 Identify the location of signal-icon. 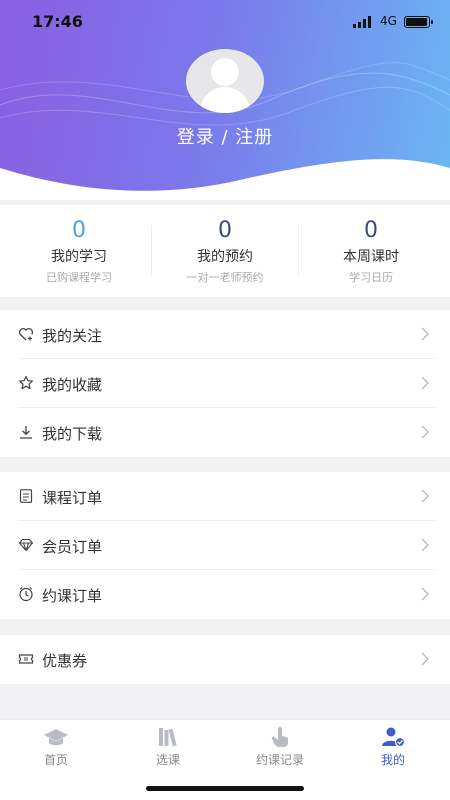
(362, 22).